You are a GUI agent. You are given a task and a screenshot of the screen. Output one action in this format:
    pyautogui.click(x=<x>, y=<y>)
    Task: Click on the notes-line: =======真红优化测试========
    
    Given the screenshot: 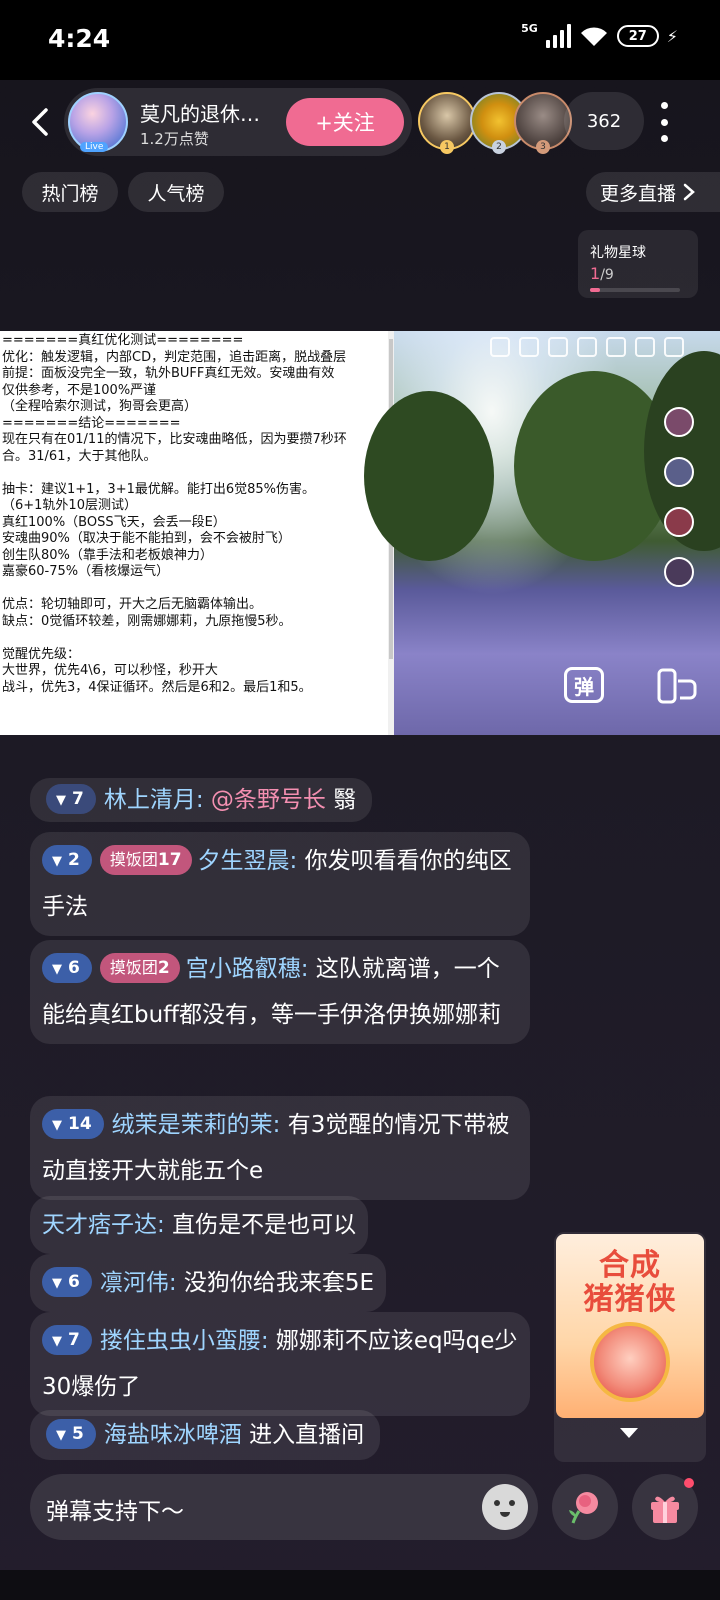 What is the action you would take?
    pyautogui.click(x=123, y=340)
    